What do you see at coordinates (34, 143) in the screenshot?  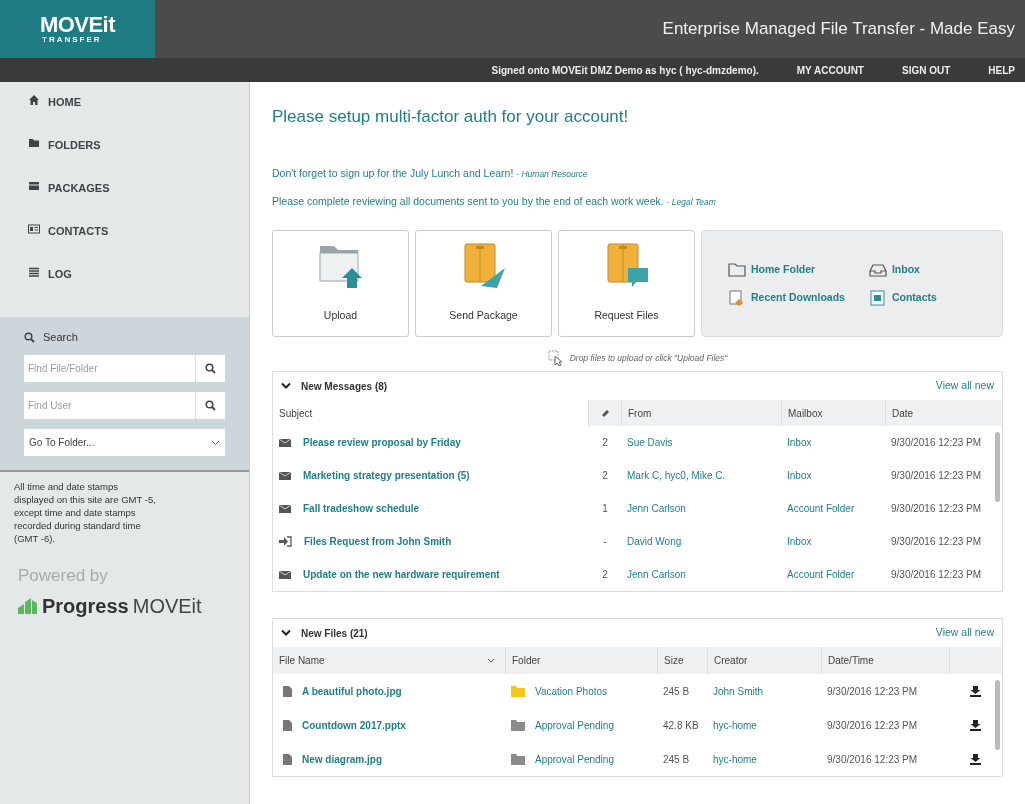 I see `folder-icon` at bounding box center [34, 143].